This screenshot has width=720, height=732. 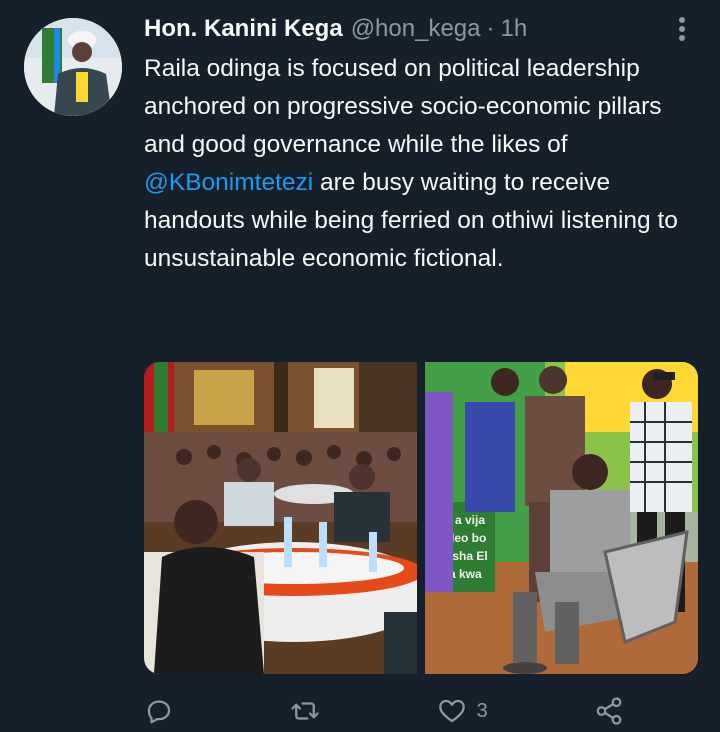 I want to click on share-button, so click(x=609, y=711).